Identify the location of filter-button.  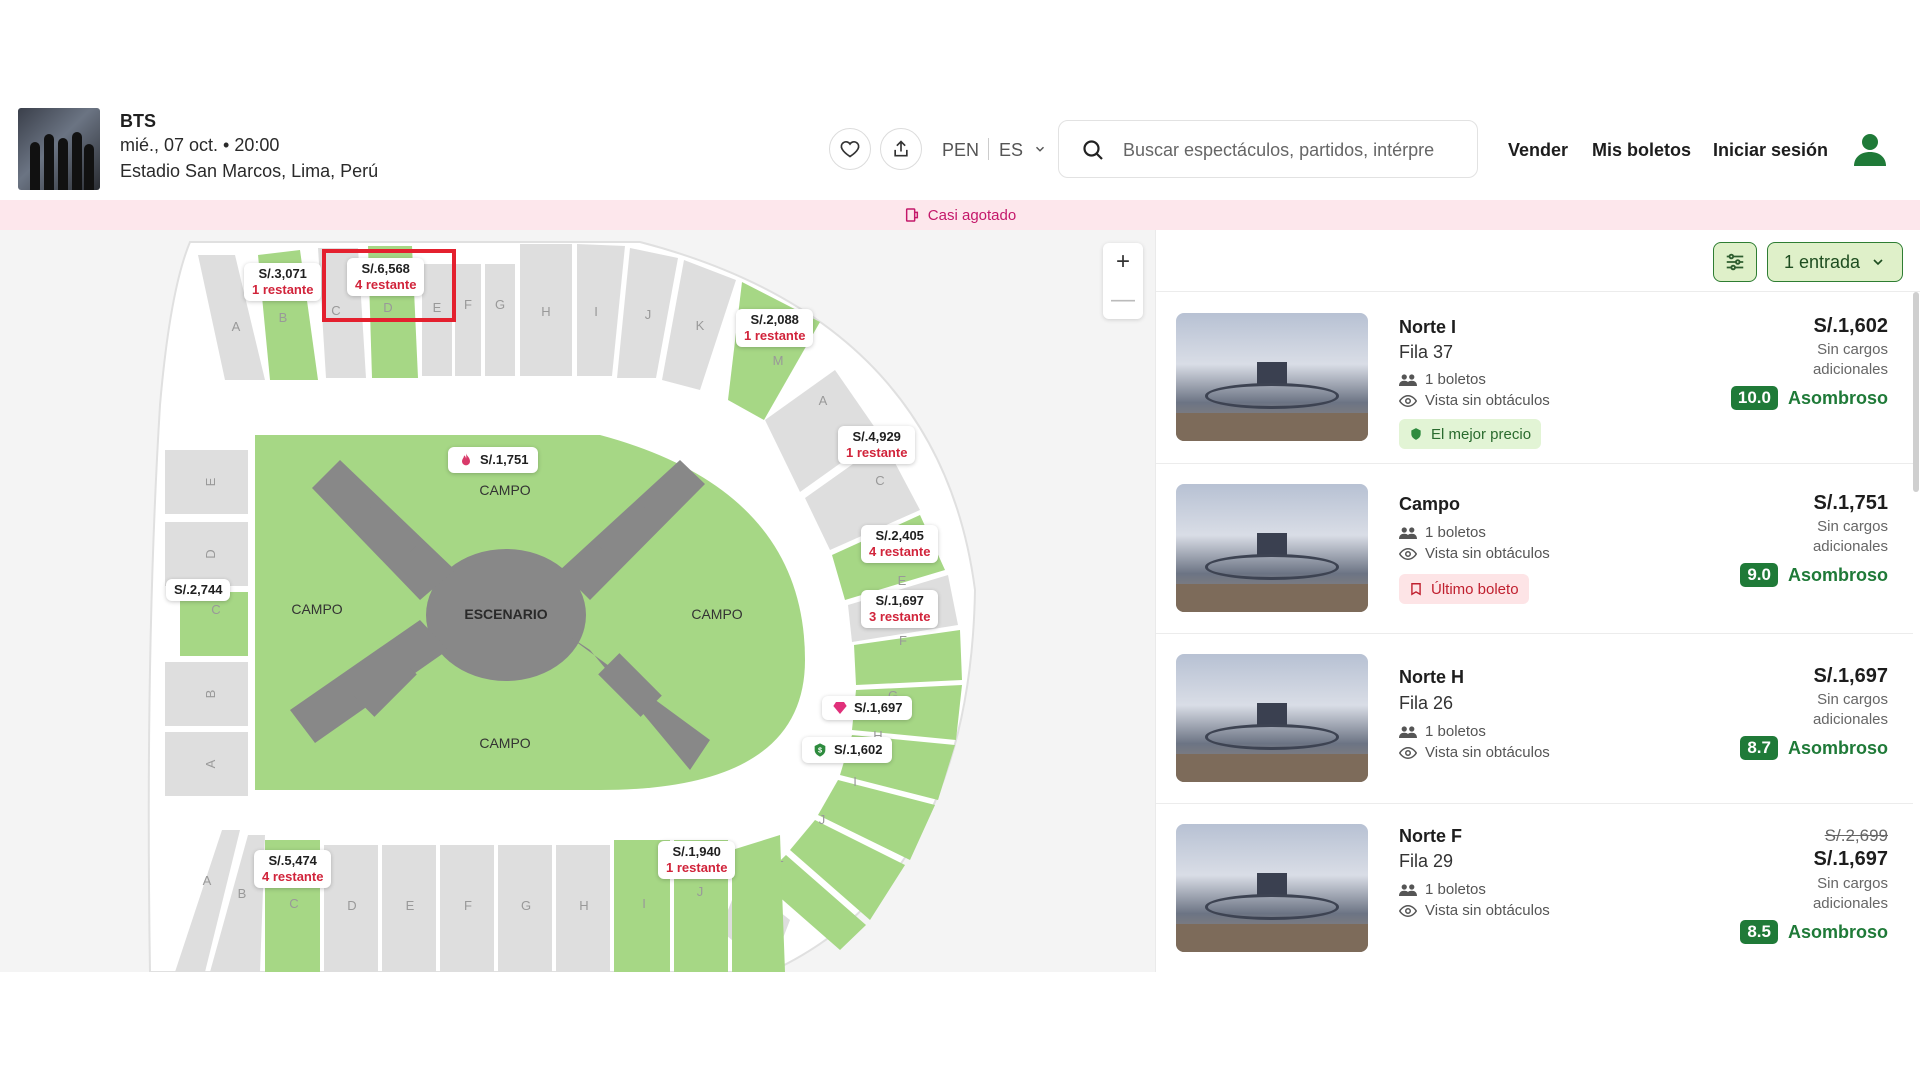
(1735, 262).